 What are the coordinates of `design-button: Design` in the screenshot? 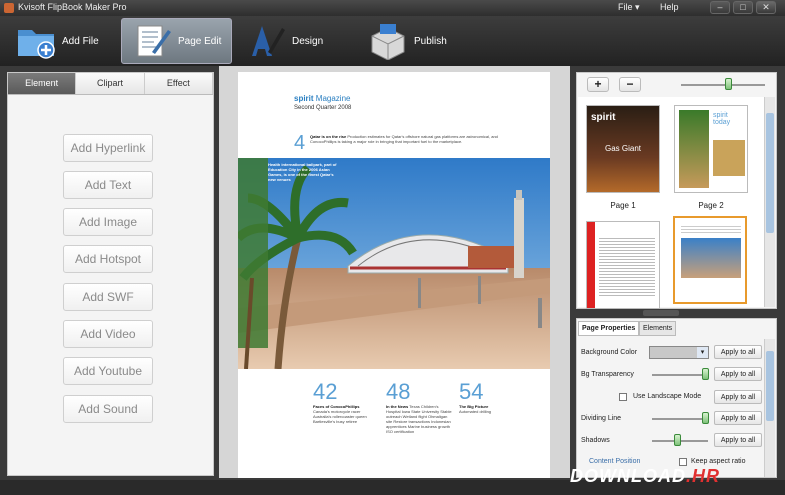 It's located at (291, 41).